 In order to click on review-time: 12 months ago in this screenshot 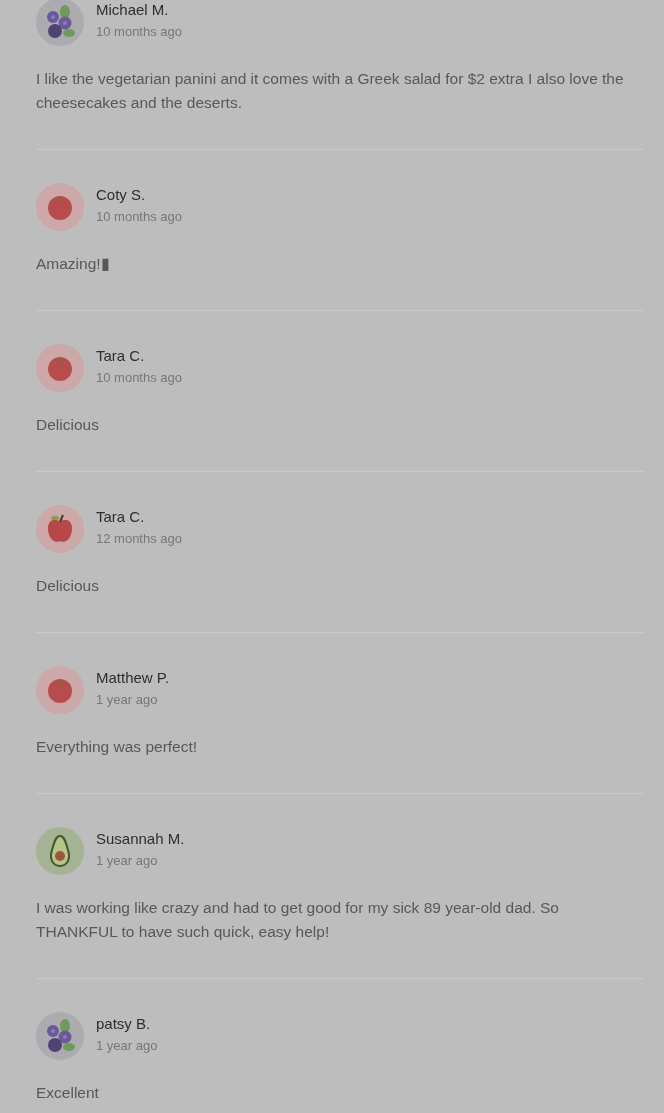, I will do `click(139, 538)`.